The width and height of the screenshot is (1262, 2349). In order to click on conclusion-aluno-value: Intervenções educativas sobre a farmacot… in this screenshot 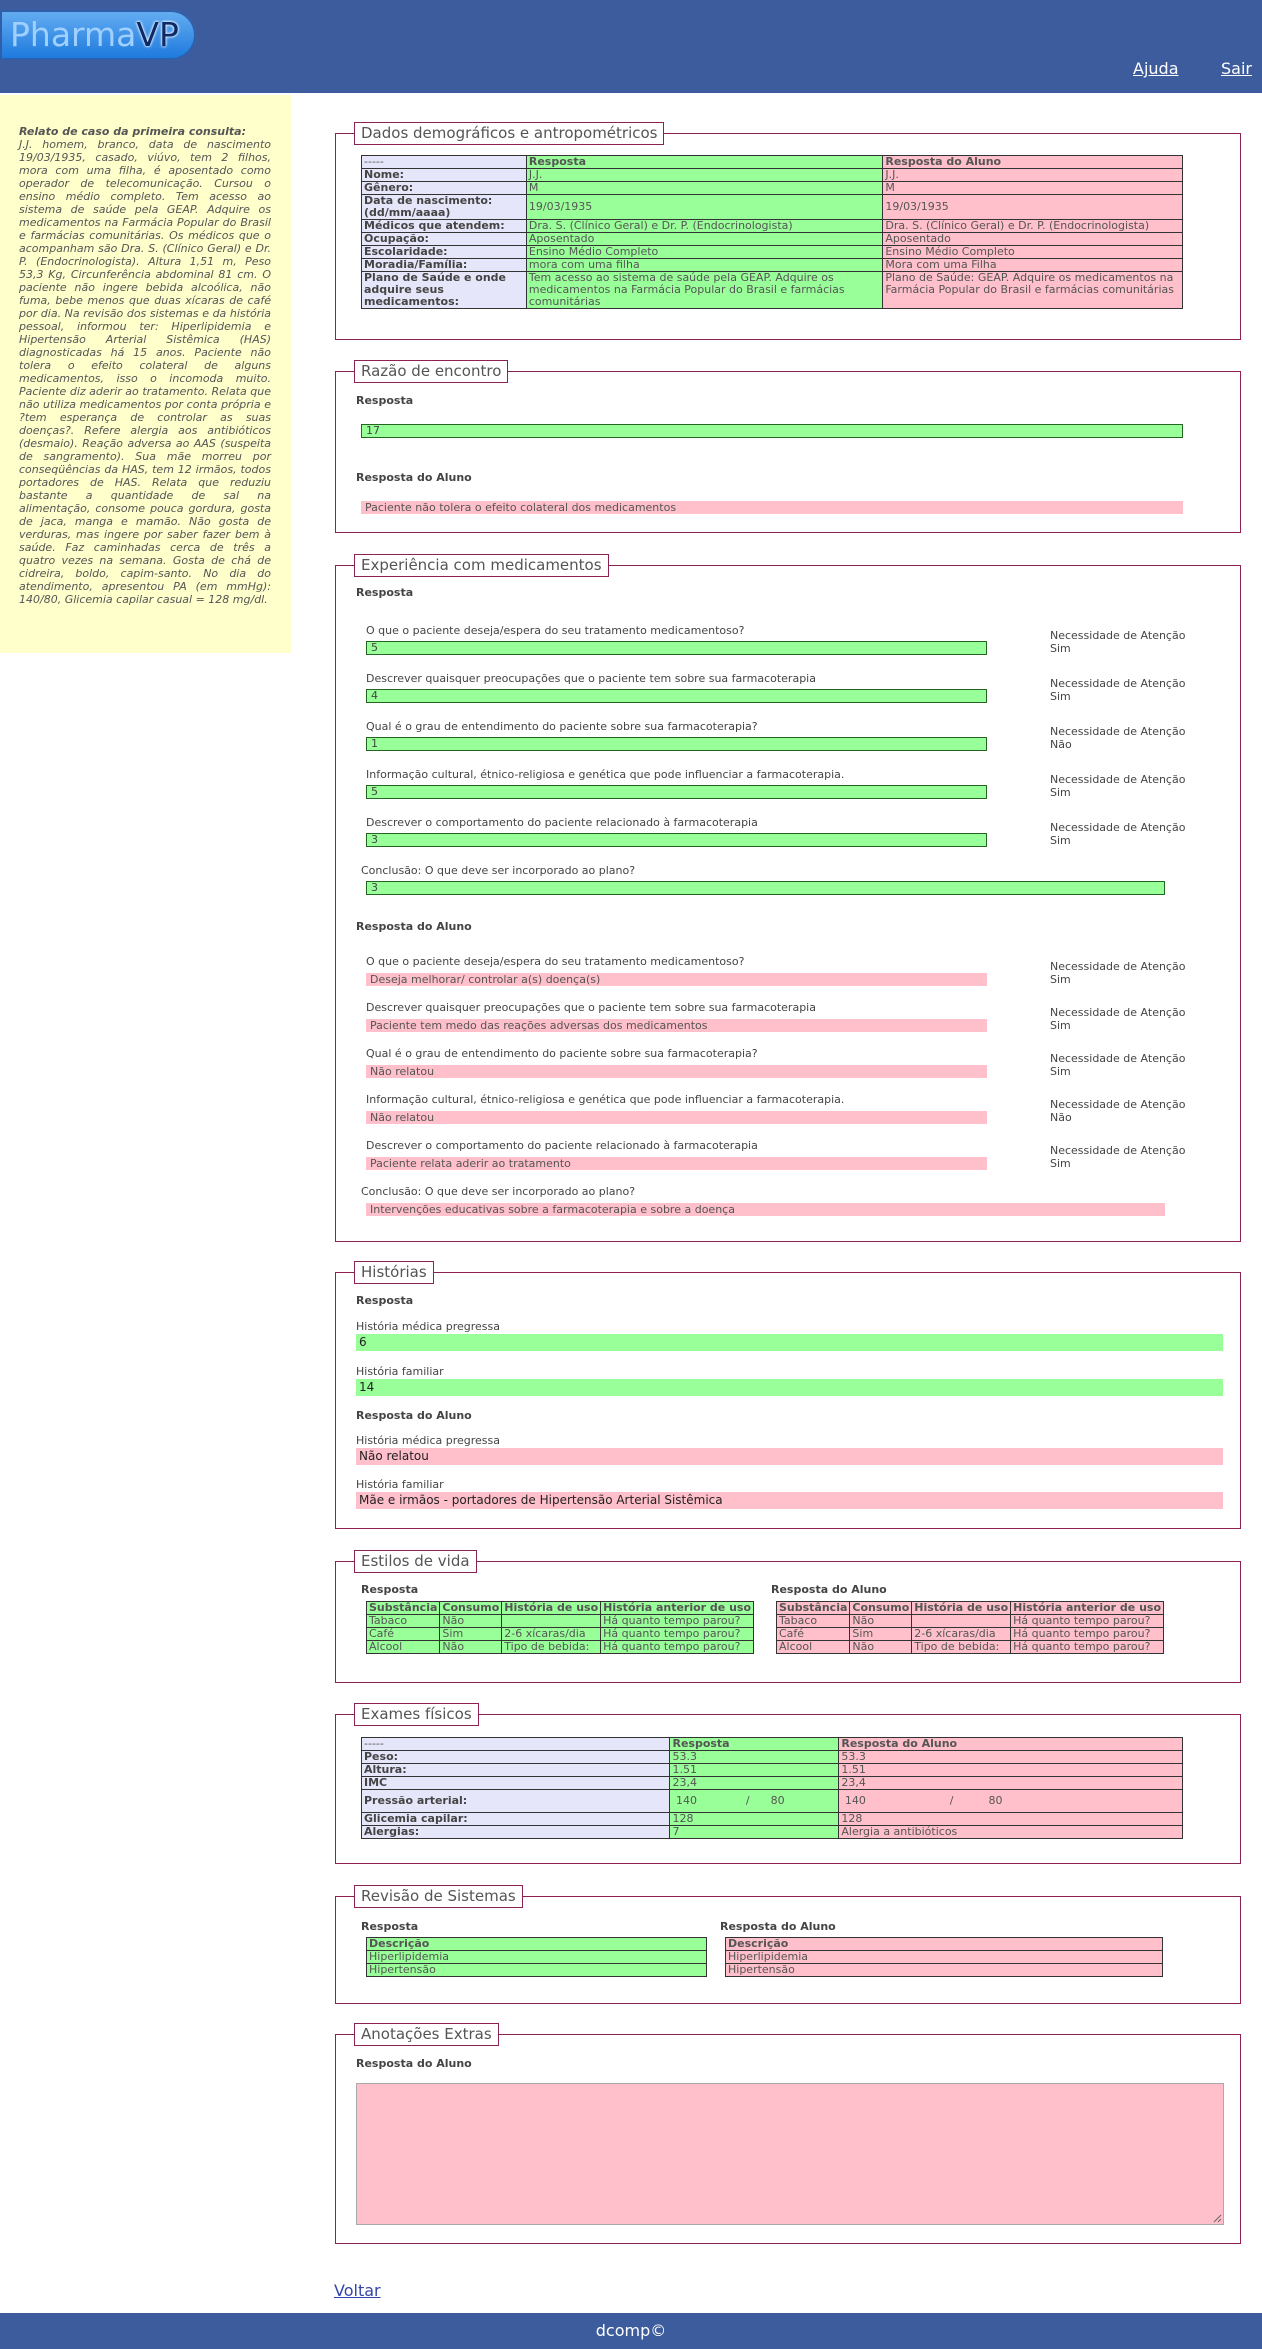, I will do `click(765, 1209)`.